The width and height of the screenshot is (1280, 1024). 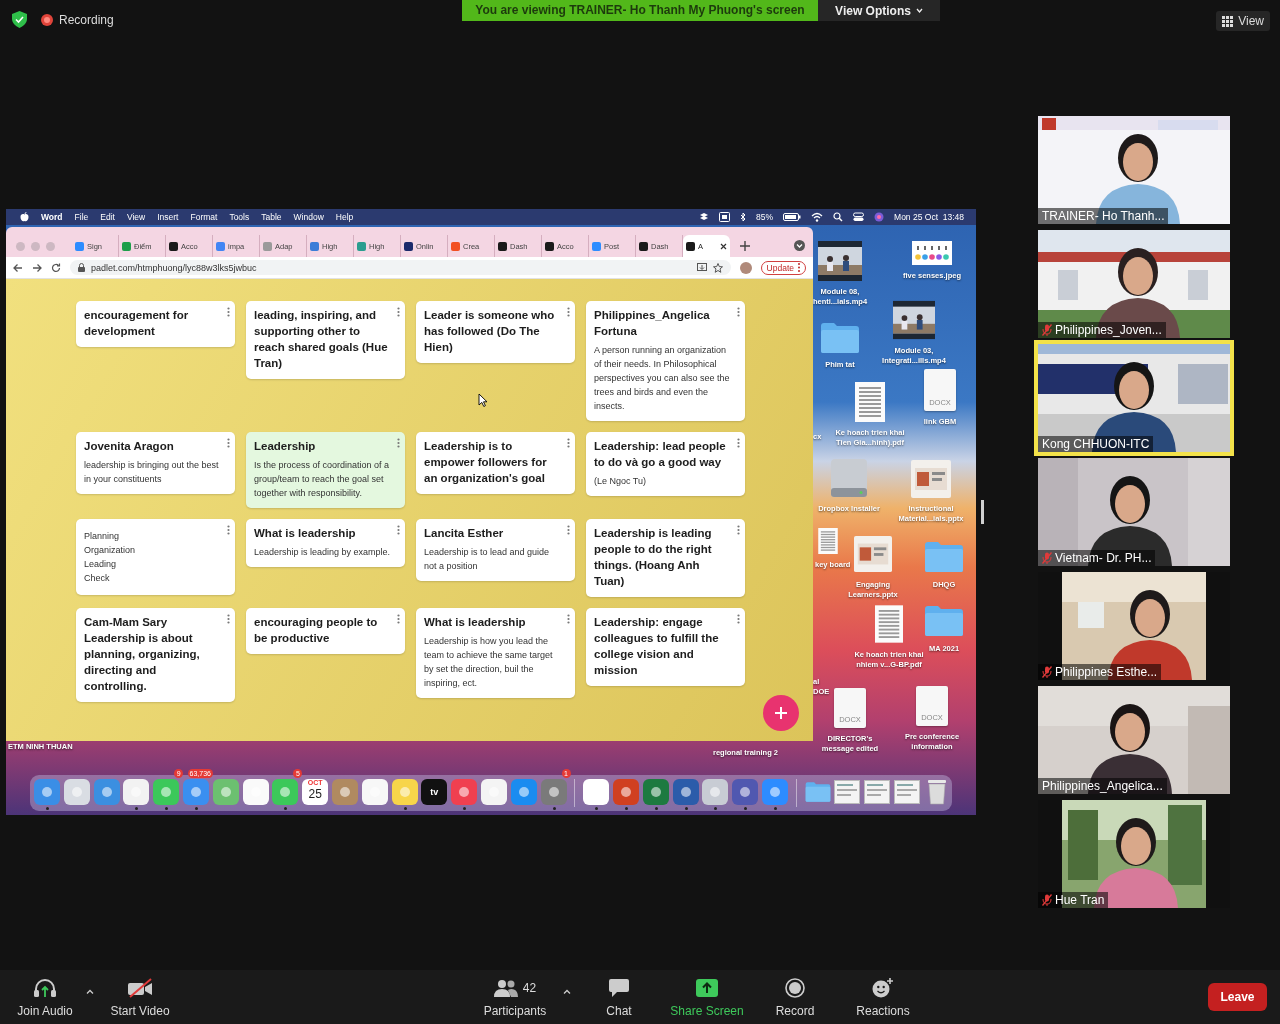 What do you see at coordinates (781, 713) in the screenshot?
I see `add-post-button` at bounding box center [781, 713].